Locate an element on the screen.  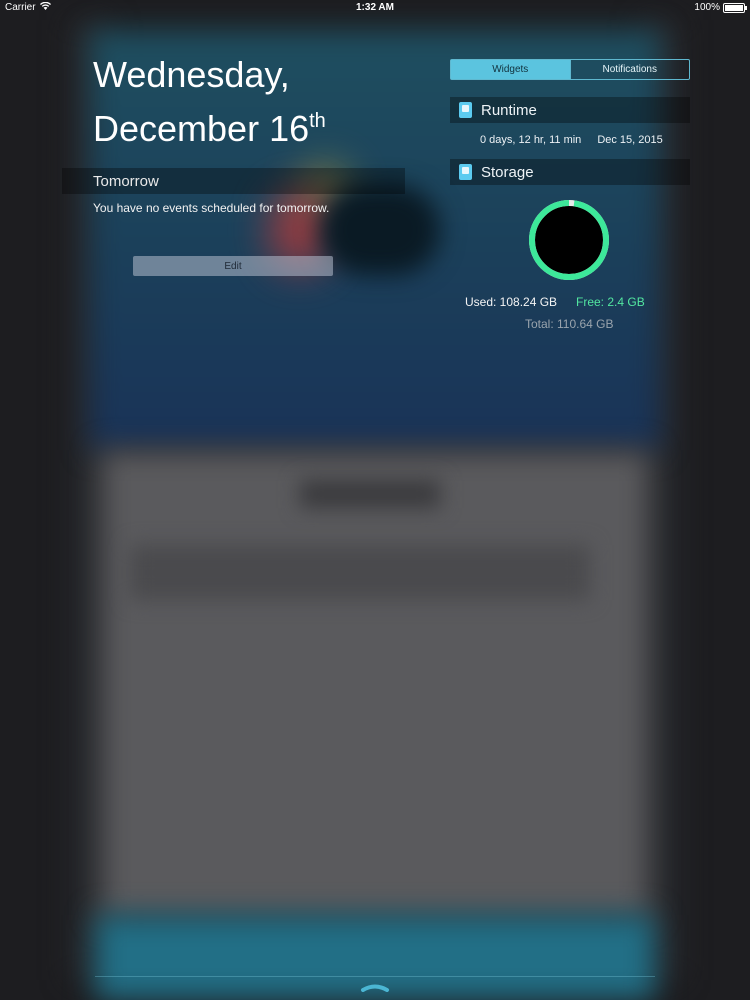
status-time: 1:32 AM is located at coordinates (375, 7).